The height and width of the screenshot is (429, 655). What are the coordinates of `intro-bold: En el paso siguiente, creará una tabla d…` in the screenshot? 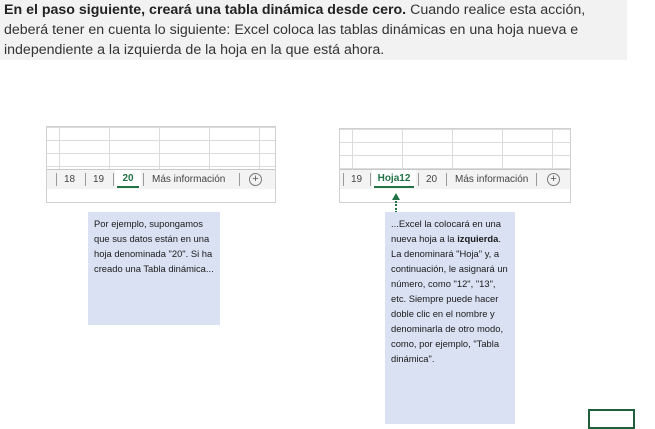 It's located at (205, 10).